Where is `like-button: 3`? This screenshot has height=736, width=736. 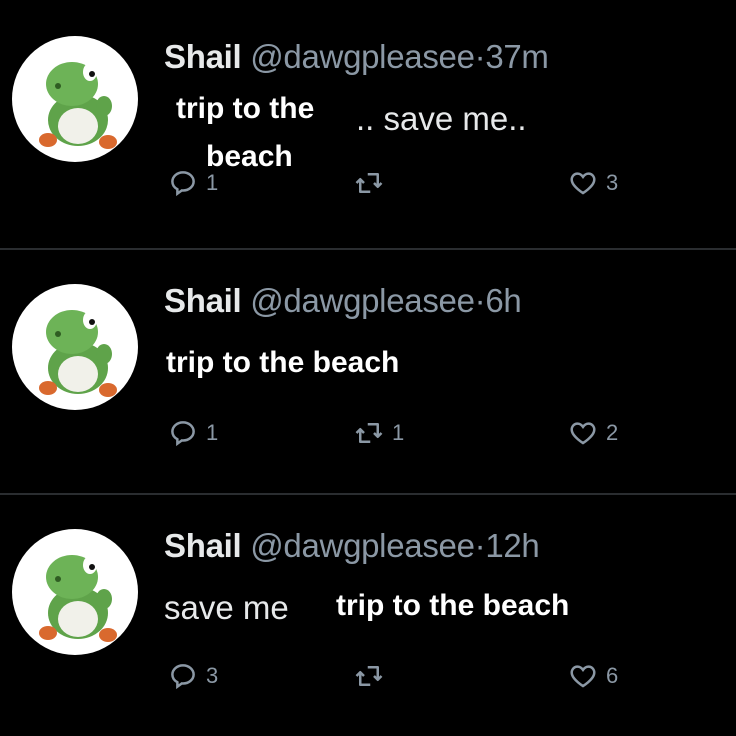
like-button: 3 is located at coordinates (593, 183).